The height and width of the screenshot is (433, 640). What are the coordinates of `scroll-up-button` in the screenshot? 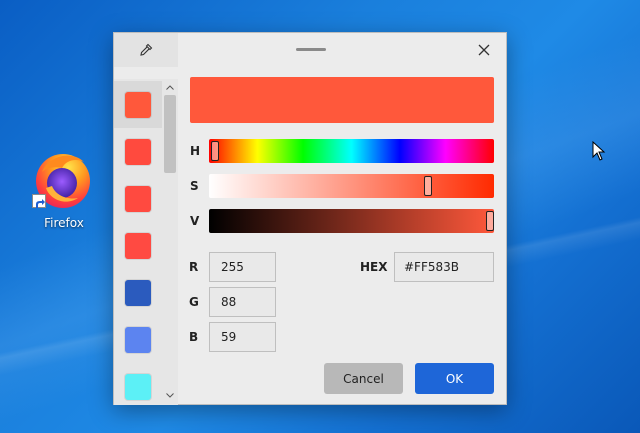 It's located at (170, 87).